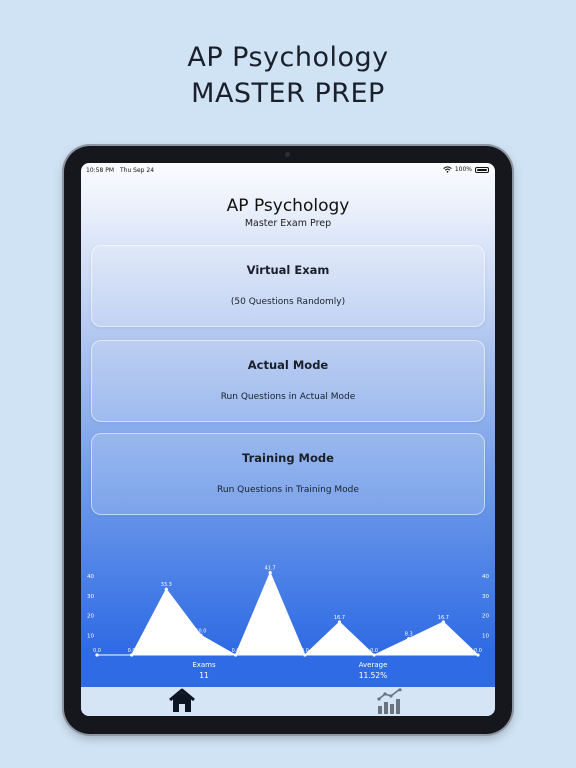 This screenshot has height=768, width=576. Describe the element at coordinates (482, 169) in the screenshot. I see `battery-icon` at that location.